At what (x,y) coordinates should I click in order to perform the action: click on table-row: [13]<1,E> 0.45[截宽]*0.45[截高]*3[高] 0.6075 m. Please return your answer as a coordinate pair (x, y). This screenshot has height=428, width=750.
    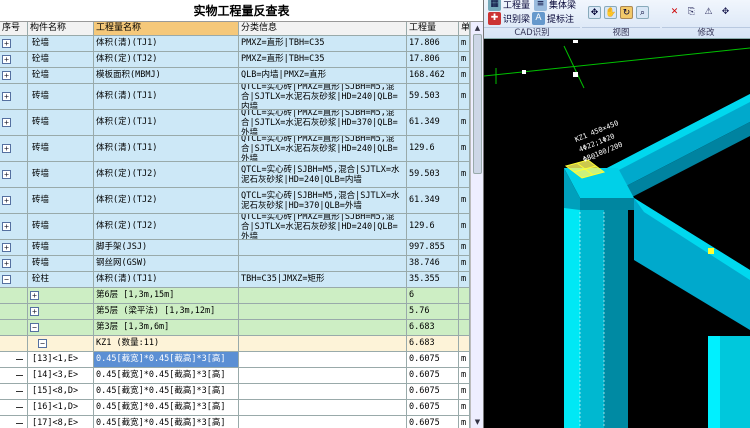
    Looking at the image, I should click on (235, 360).